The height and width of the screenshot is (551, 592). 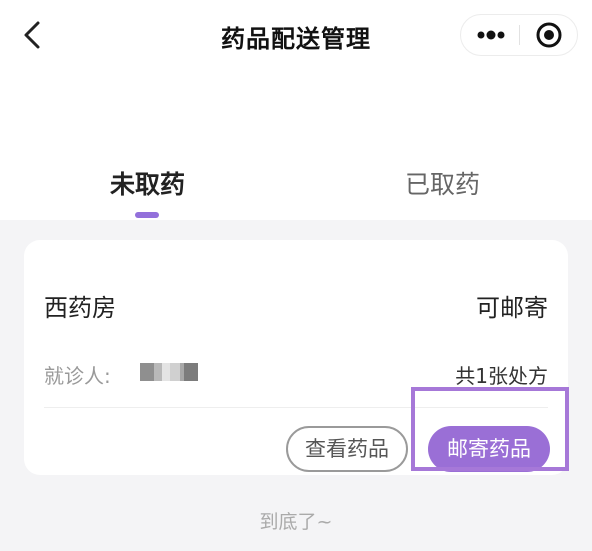 What do you see at coordinates (489, 449) in the screenshot?
I see `mail-medicine-button: 邮寄药品` at bounding box center [489, 449].